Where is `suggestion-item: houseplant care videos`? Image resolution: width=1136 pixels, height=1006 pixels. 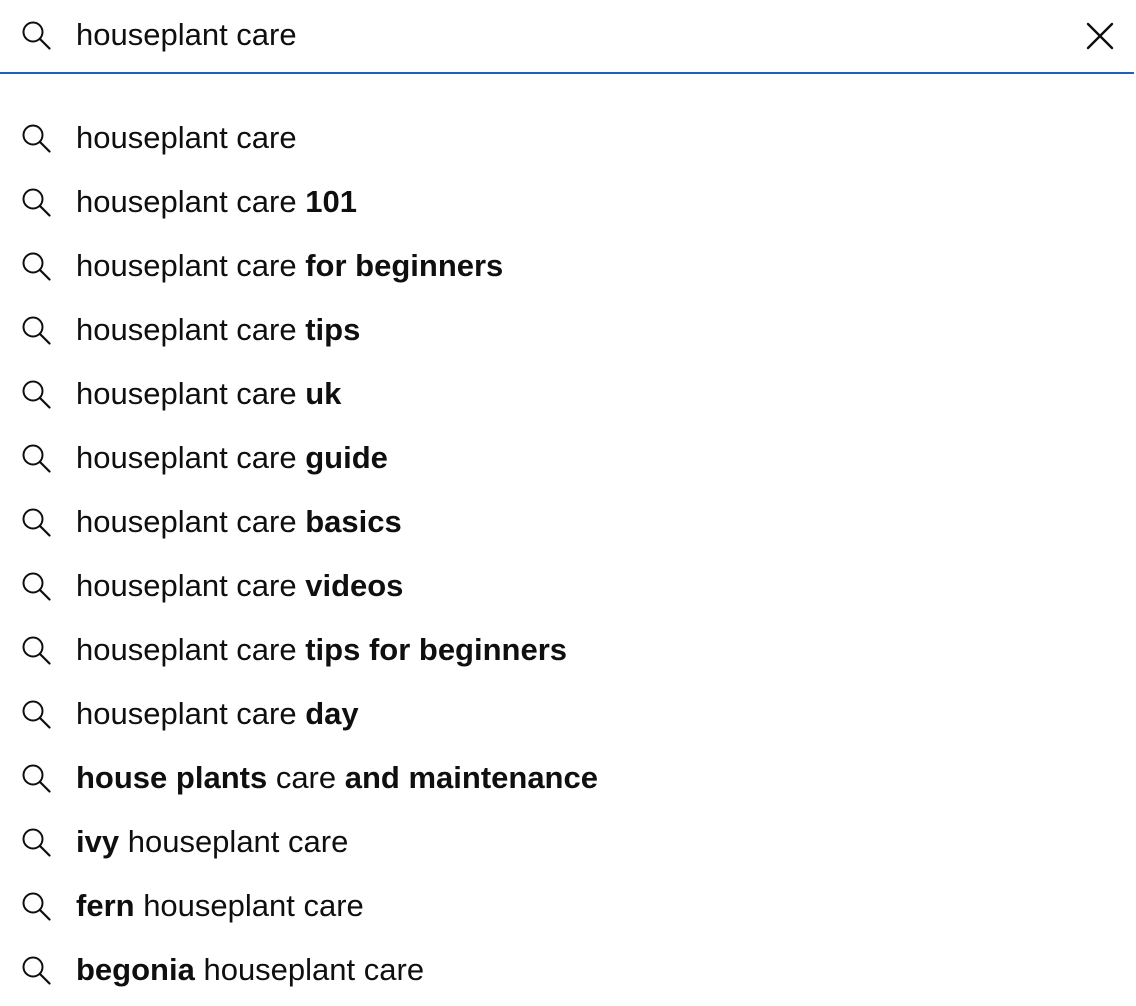 suggestion-item: houseplant care videos is located at coordinates (568, 586).